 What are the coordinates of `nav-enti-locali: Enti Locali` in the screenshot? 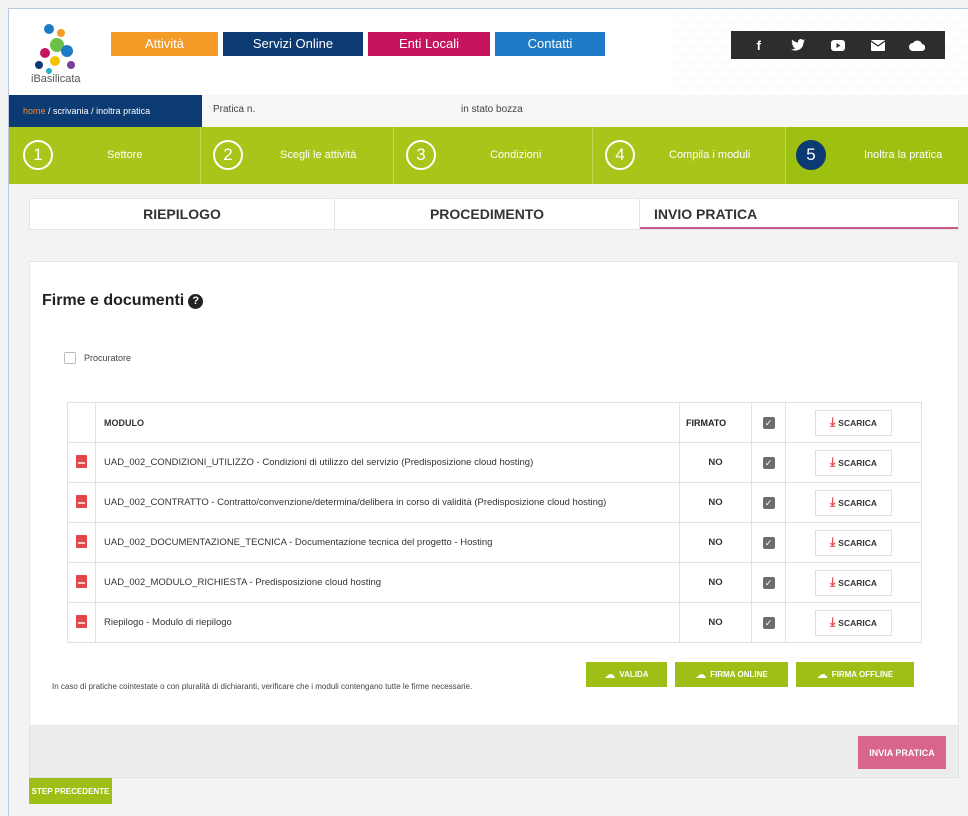 It's located at (429, 44).